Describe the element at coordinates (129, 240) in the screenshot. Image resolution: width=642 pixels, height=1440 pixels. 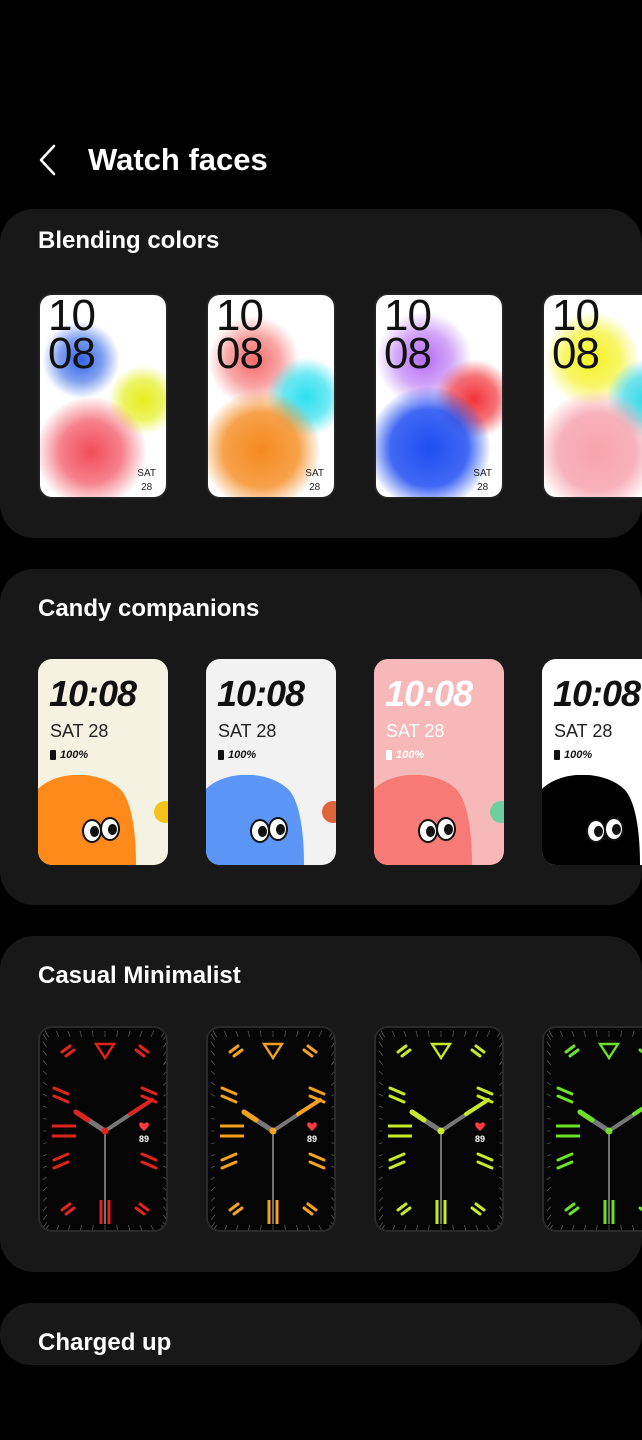
I see `section-title: Blending colors` at that location.